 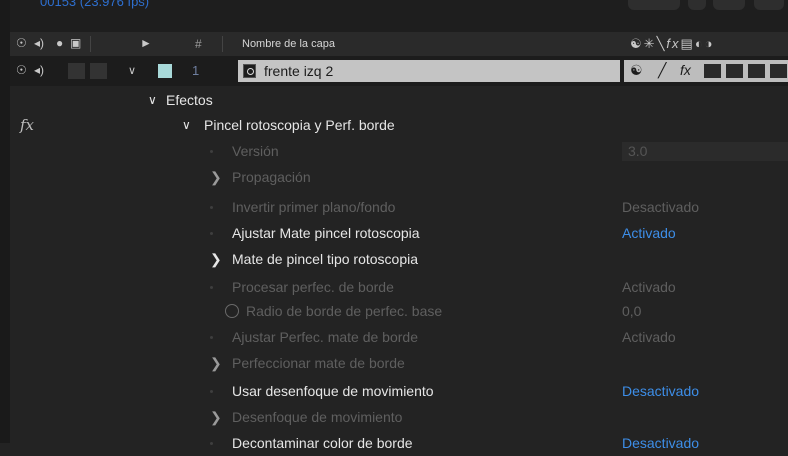 What do you see at coordinates (198, 44) in the screenshot?
I see `header-number: #` at bounding box center [198, 44].